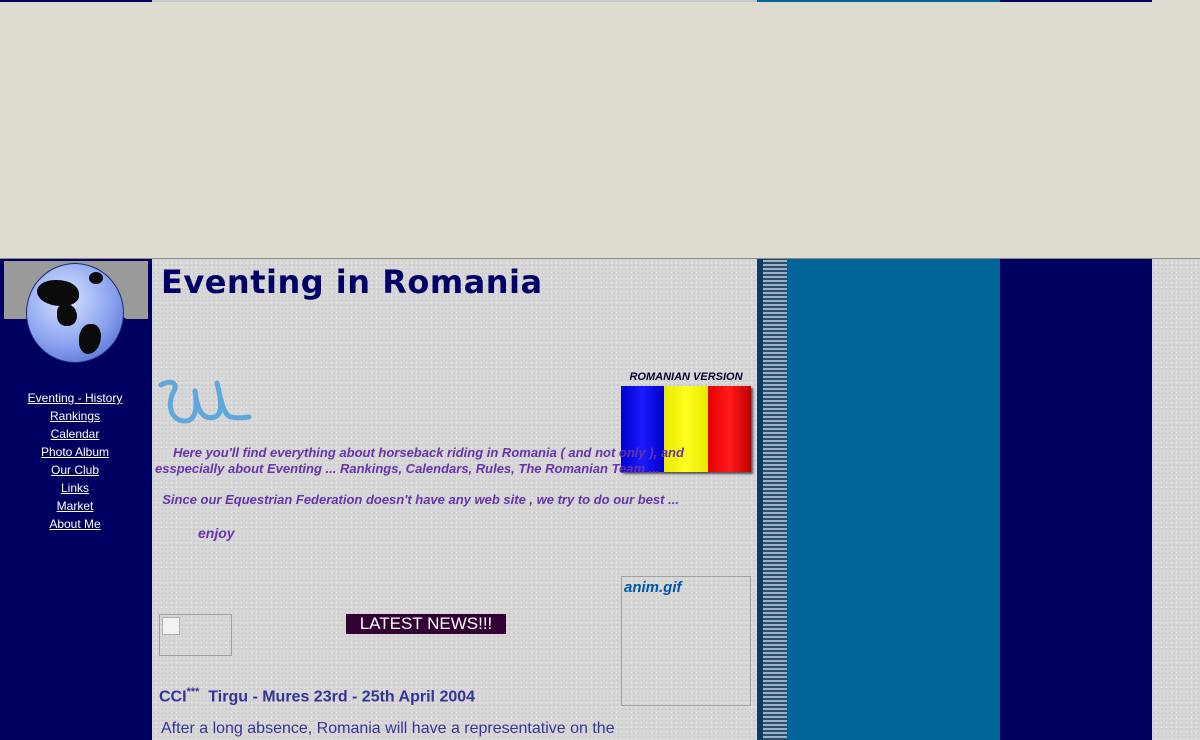 The width and height of the screenshot is (1200, 740). Describe the element at coordinates (75, 452) in the screenshot. I see `sidebar-item-photo-album: Photo Album` at that location.